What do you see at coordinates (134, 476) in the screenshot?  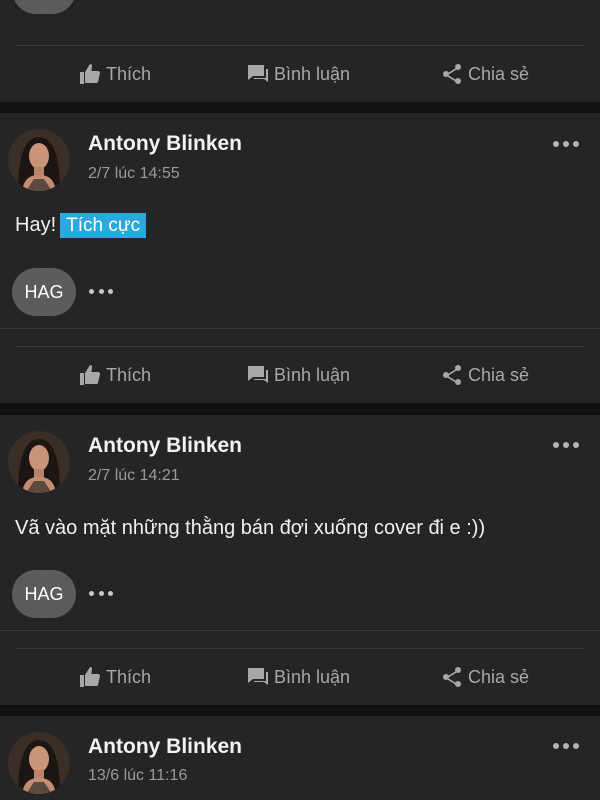 I see `post-time: 2/7 lúc 14:21` at bounding box center [134, 476].